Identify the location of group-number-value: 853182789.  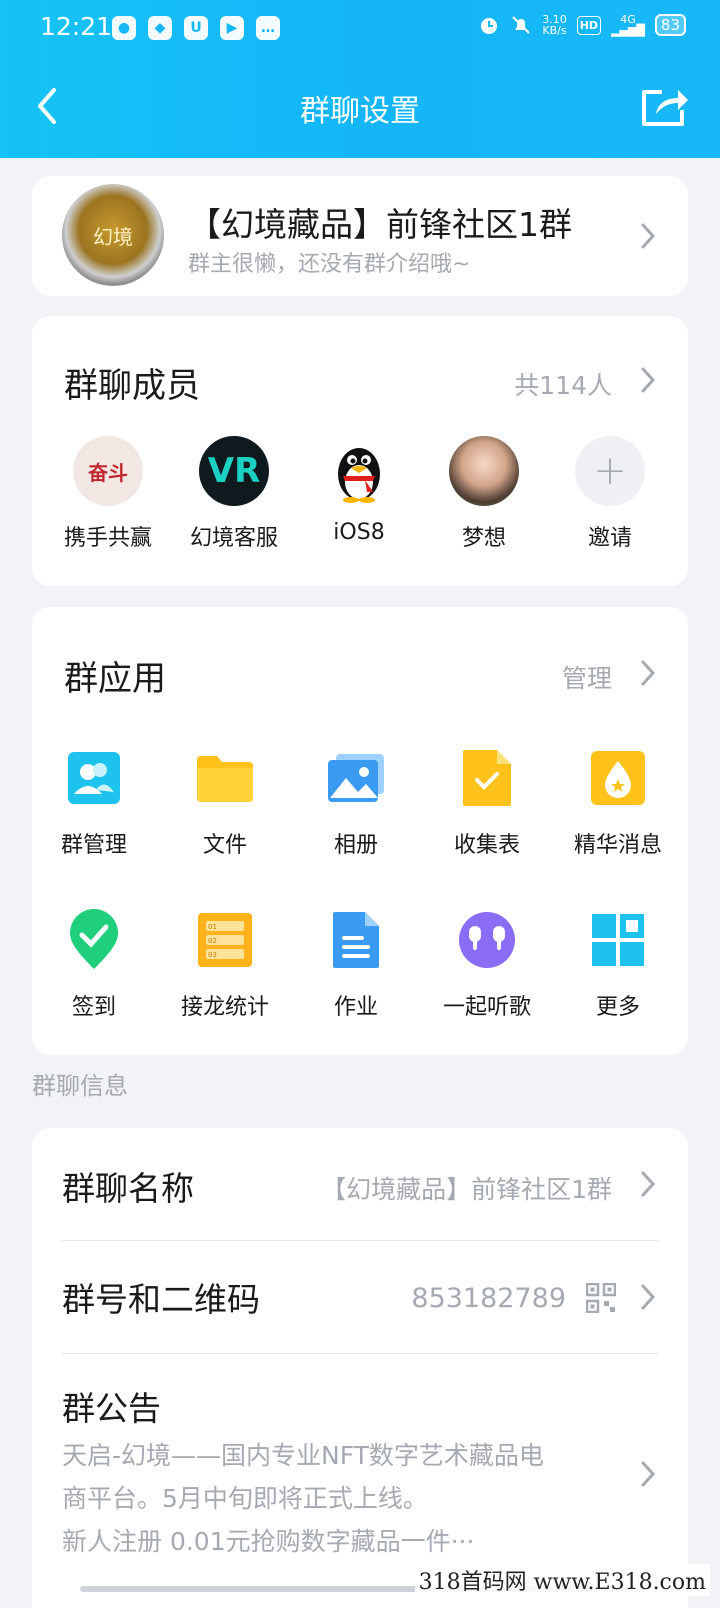
(488, 1298).